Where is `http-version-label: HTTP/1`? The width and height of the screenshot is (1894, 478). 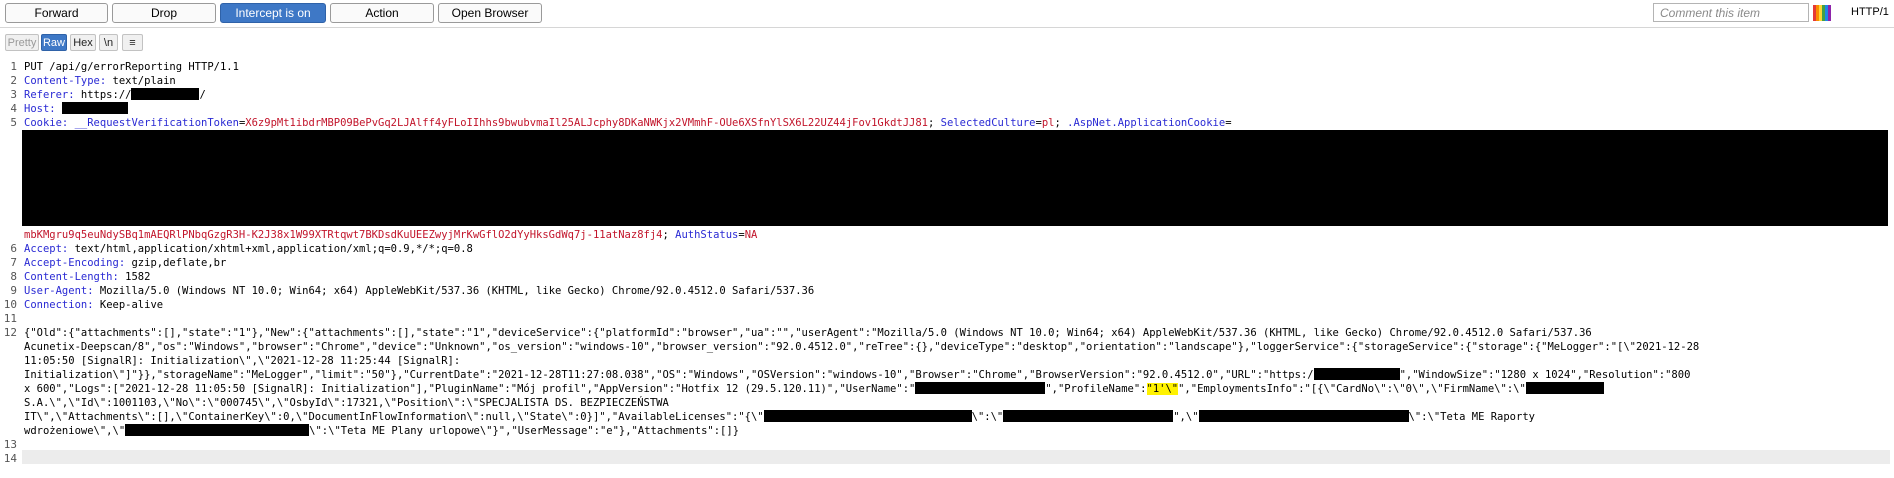
http-version-label: HTTP/1 is located at coordinates (1870, 12).